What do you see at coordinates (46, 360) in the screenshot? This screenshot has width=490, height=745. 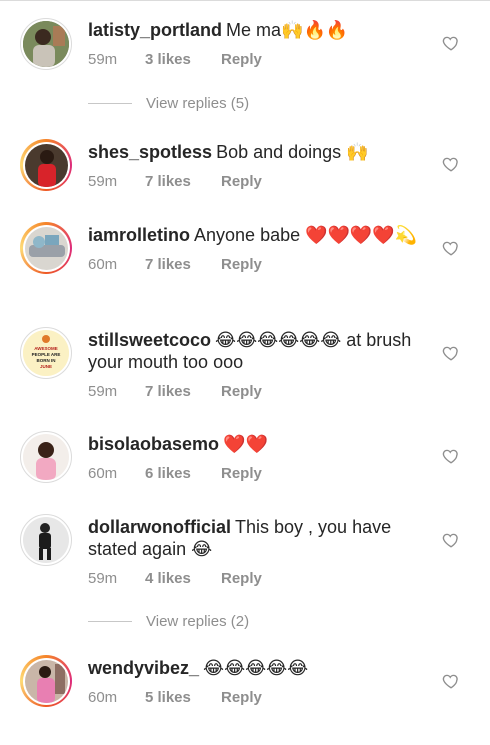 I see `svg-text: BORN IN` at bounding box center [46, 360].